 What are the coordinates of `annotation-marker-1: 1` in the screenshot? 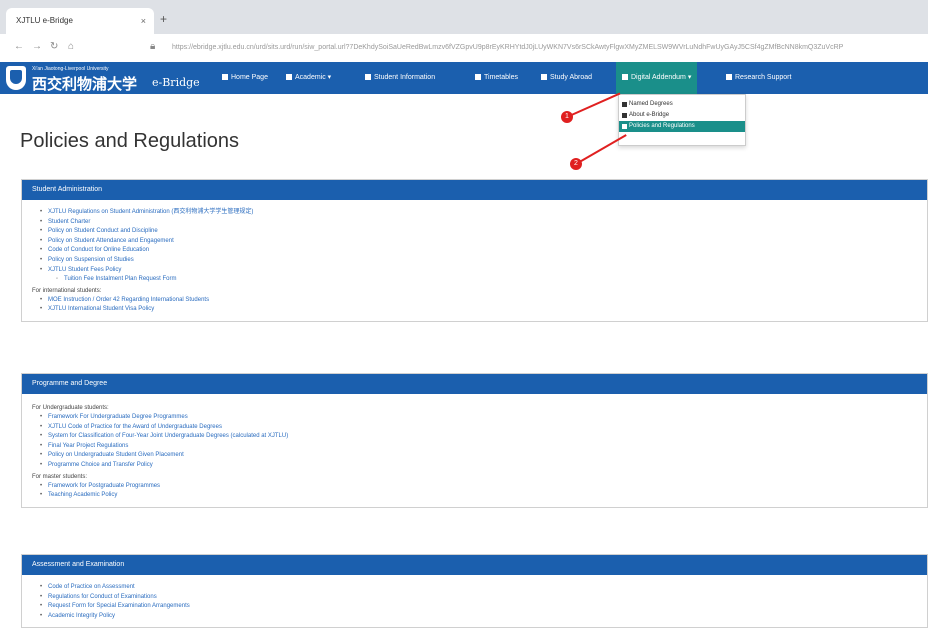 It's located at (567, 117).